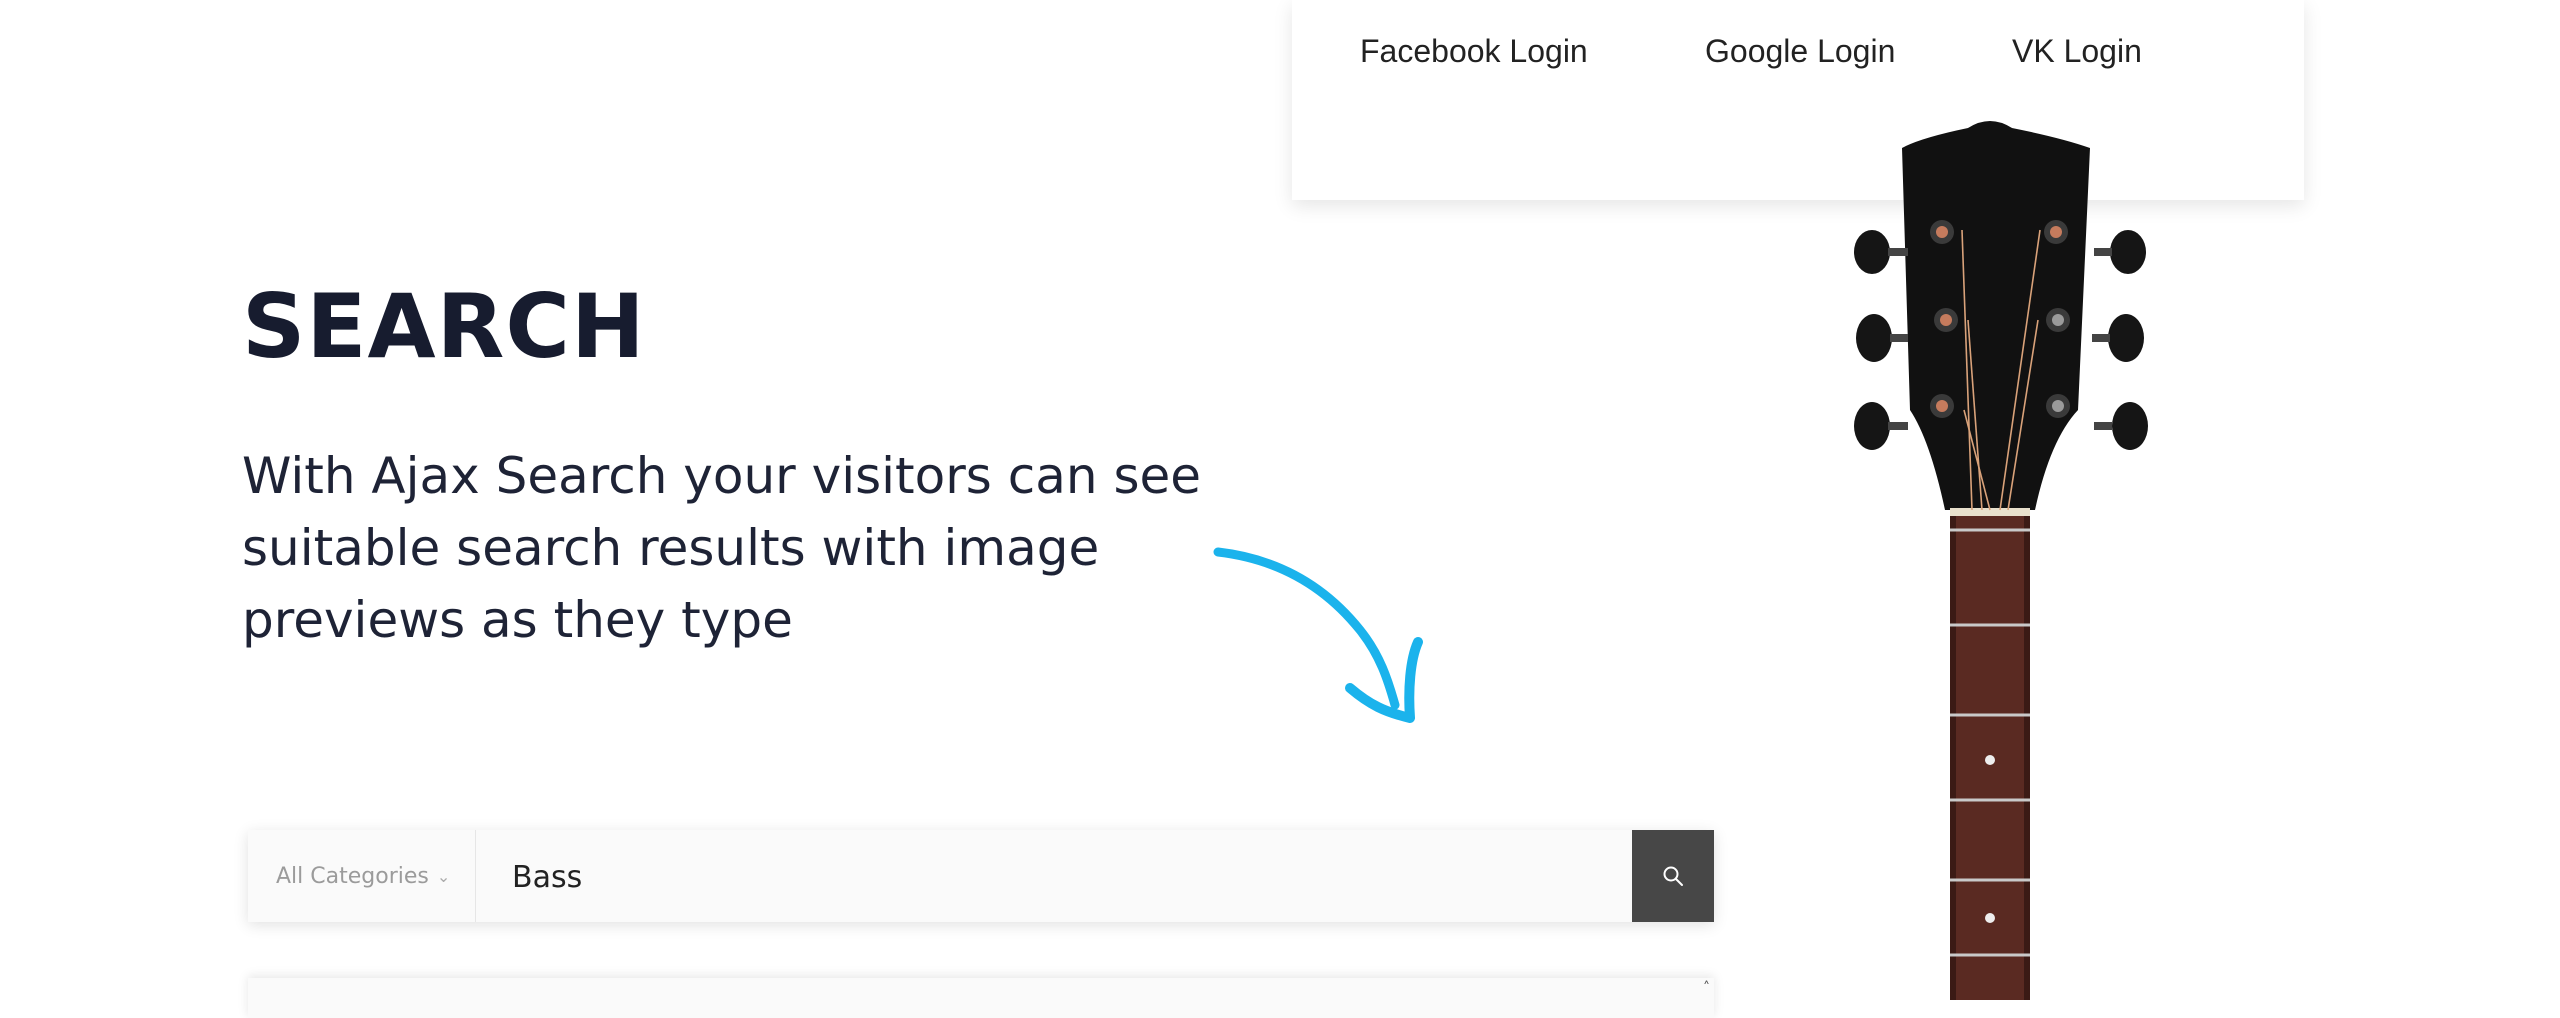 The image size is (2560, 1018). I want to click on search-input, so click(1054, 877).